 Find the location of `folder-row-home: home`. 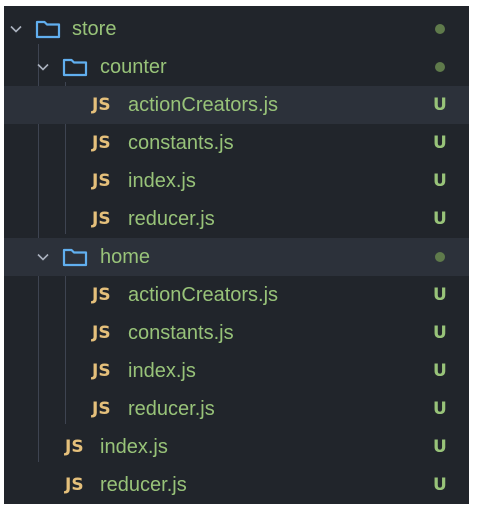

folder-row-home: home is located at coordinates (236, 257).